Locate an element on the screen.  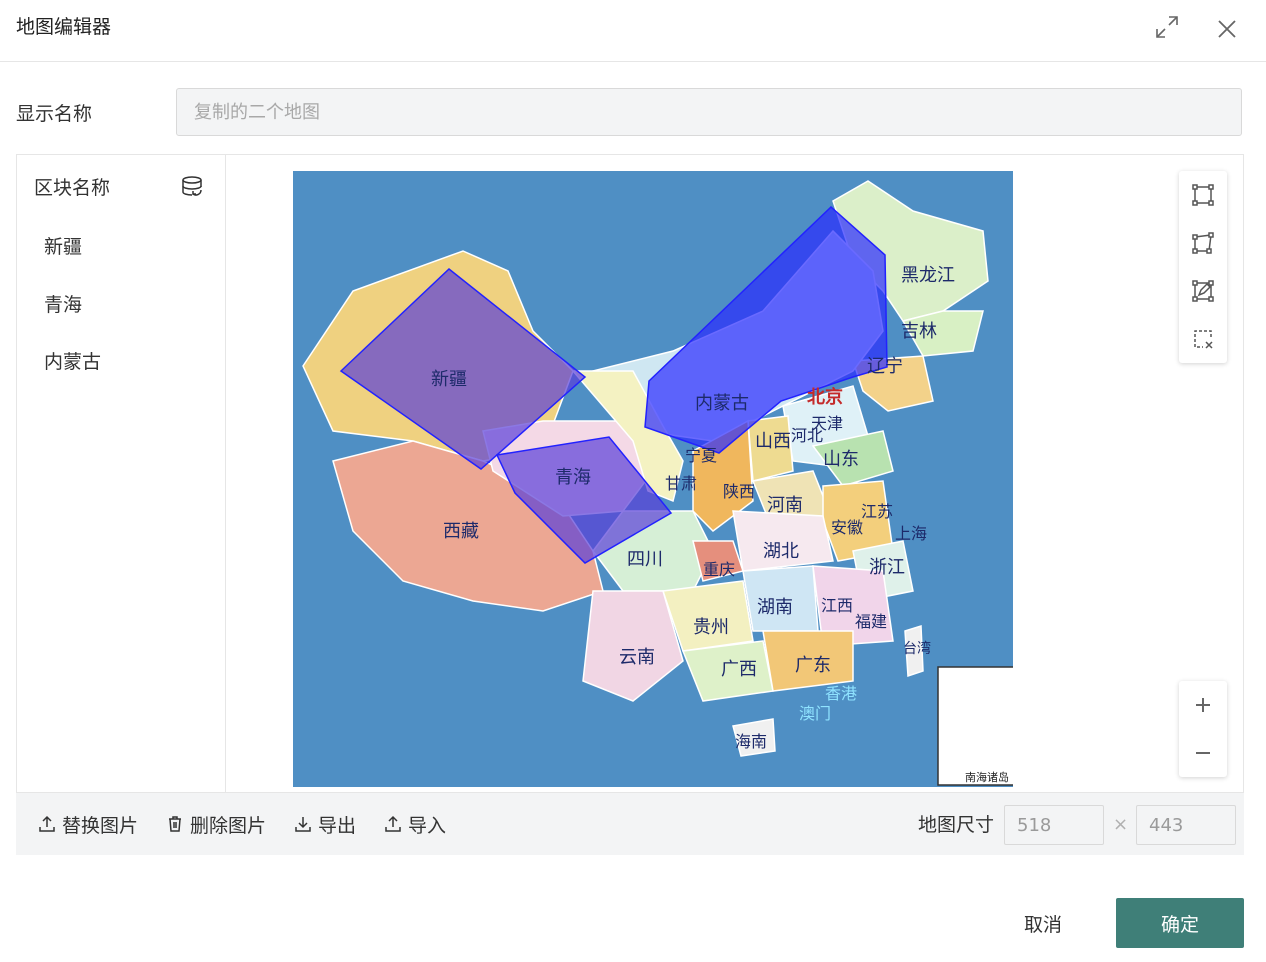
label-shanxi: 山西 is located at coordinates (773, 441).